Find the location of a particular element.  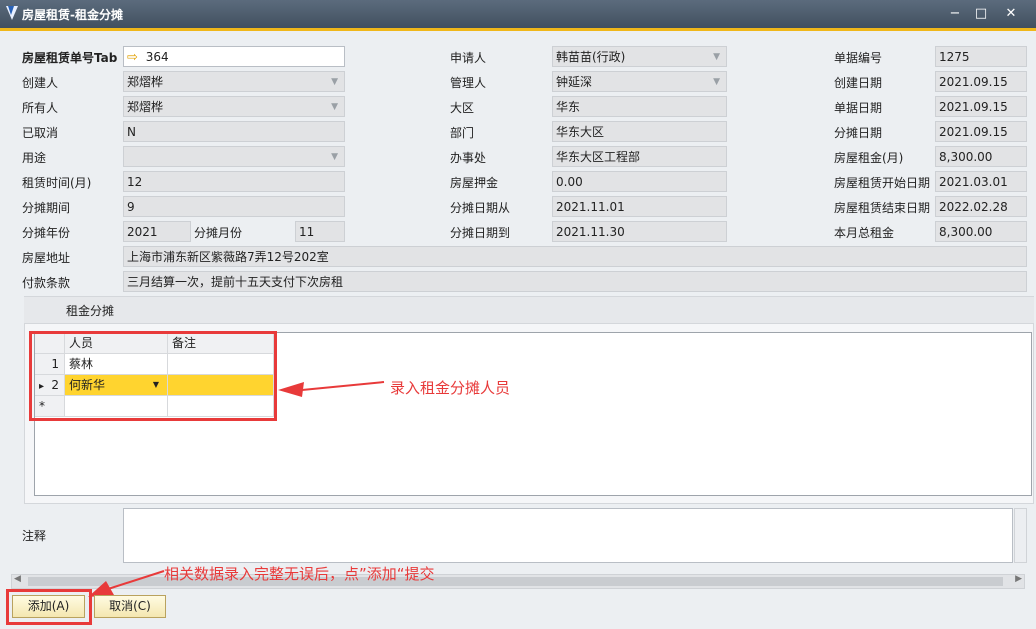

payment-terms-label: 付款条款 is located at coordinates (46, 283).